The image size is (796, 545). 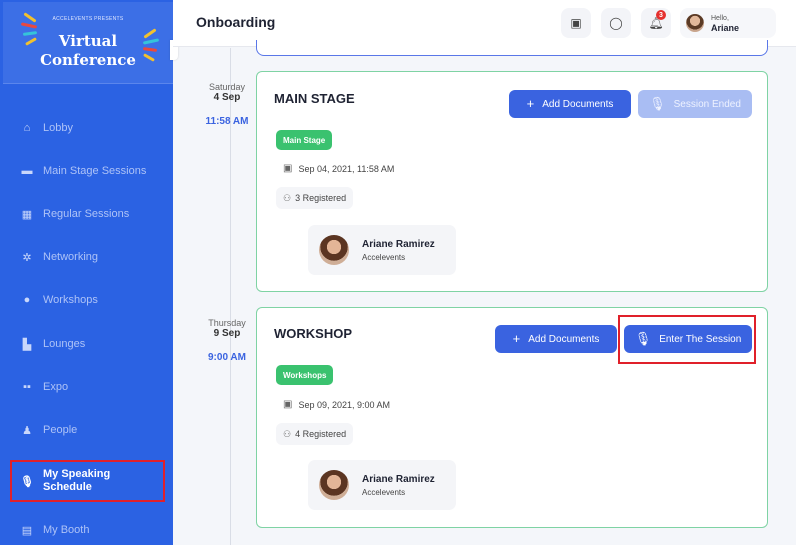 I want to click on session-day: Saturday, so click(x=227, y=87).